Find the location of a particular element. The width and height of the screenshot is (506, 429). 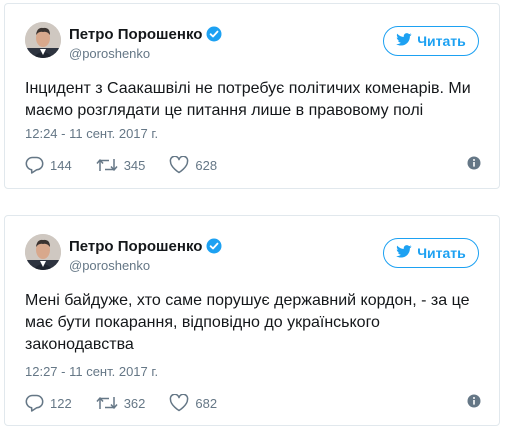

retweet-button: 345 is located at coordinates (121, 165).